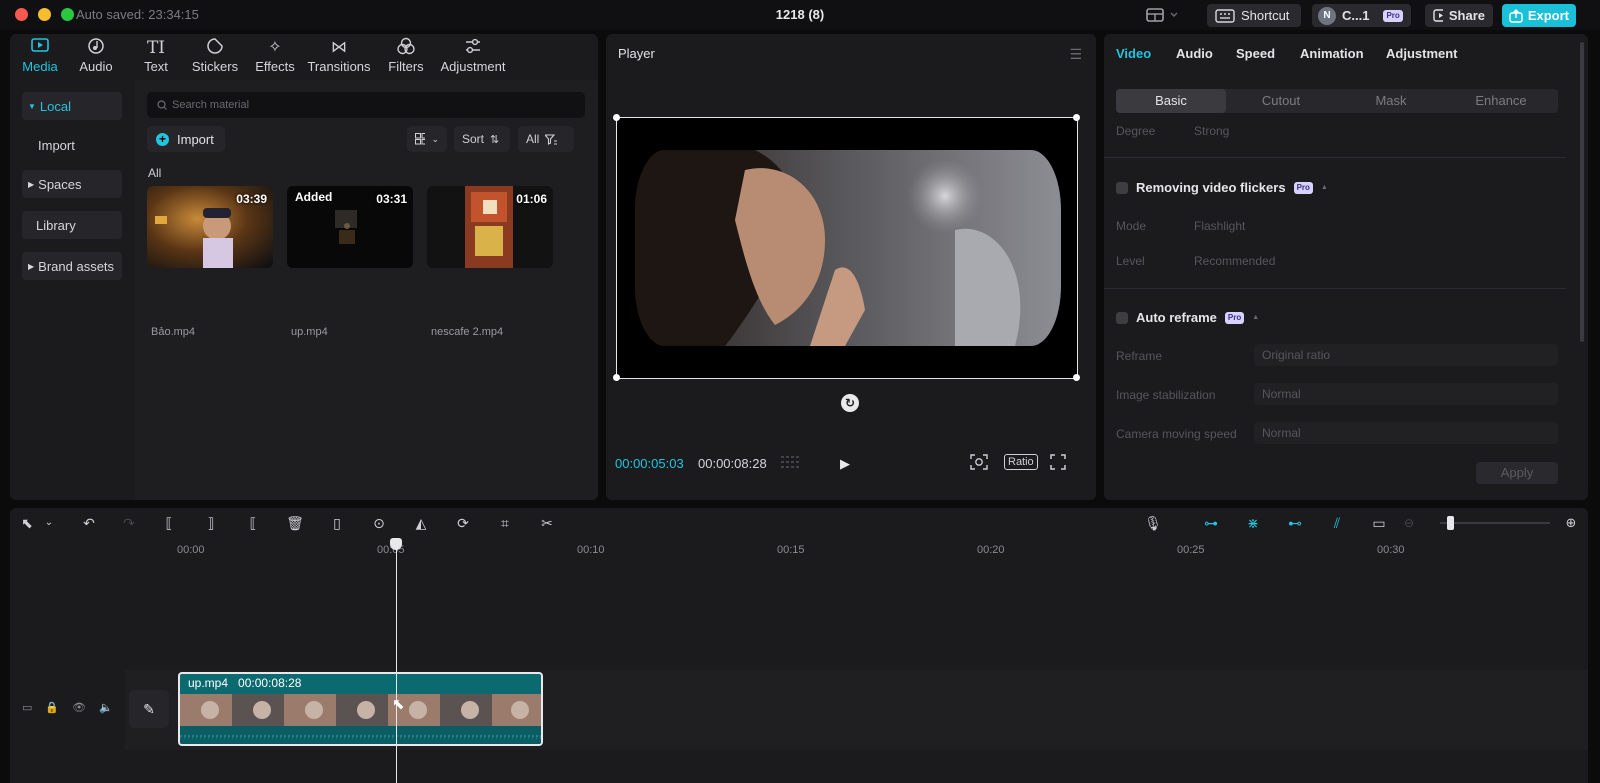  I want to click on zoom-slider, so click(1495, 523).